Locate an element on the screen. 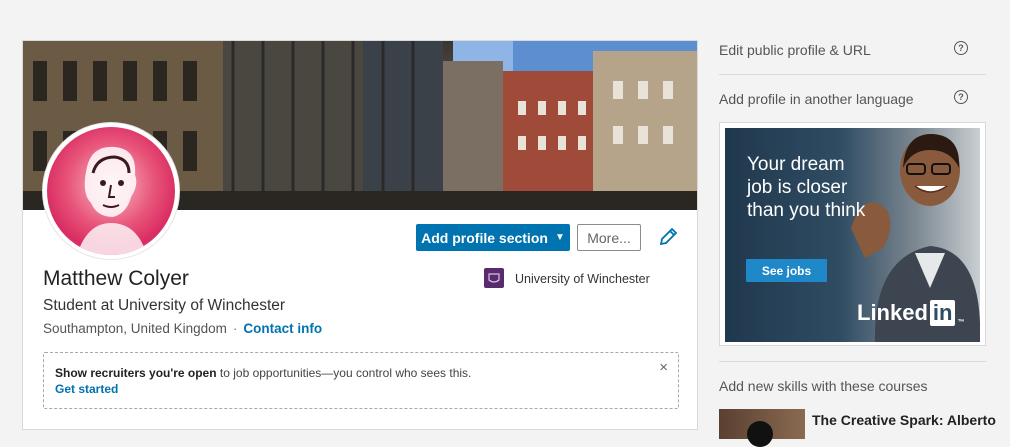 This screenshot has width=1010, height=447. profile-location-row: Southampton, United Kingdom · Contact info is located at coordinates (182, 328).